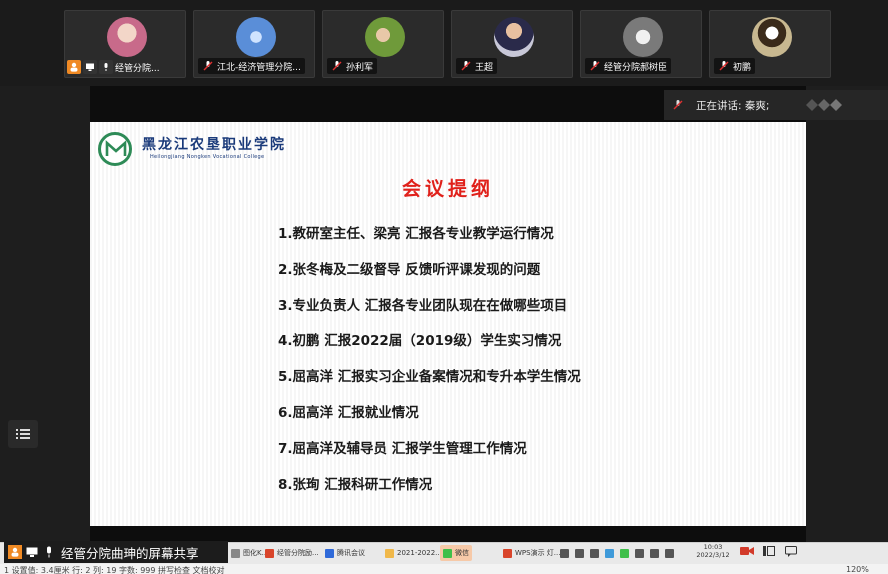  Describe the element at coordinates (713, 555) in the screenshot. I see `clock-date: 2022/3/12` at that location.